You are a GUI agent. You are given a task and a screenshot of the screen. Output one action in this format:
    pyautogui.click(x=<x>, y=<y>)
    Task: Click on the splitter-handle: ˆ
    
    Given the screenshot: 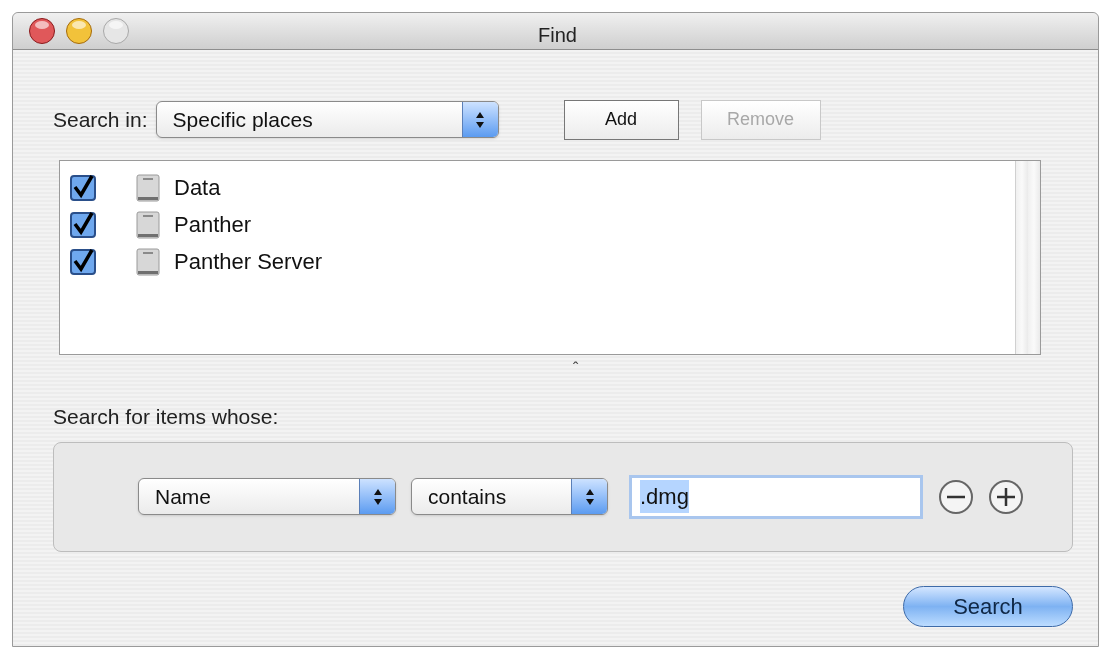 What is the action you would take?
    pyautogui.click(x=576, y=369)
    